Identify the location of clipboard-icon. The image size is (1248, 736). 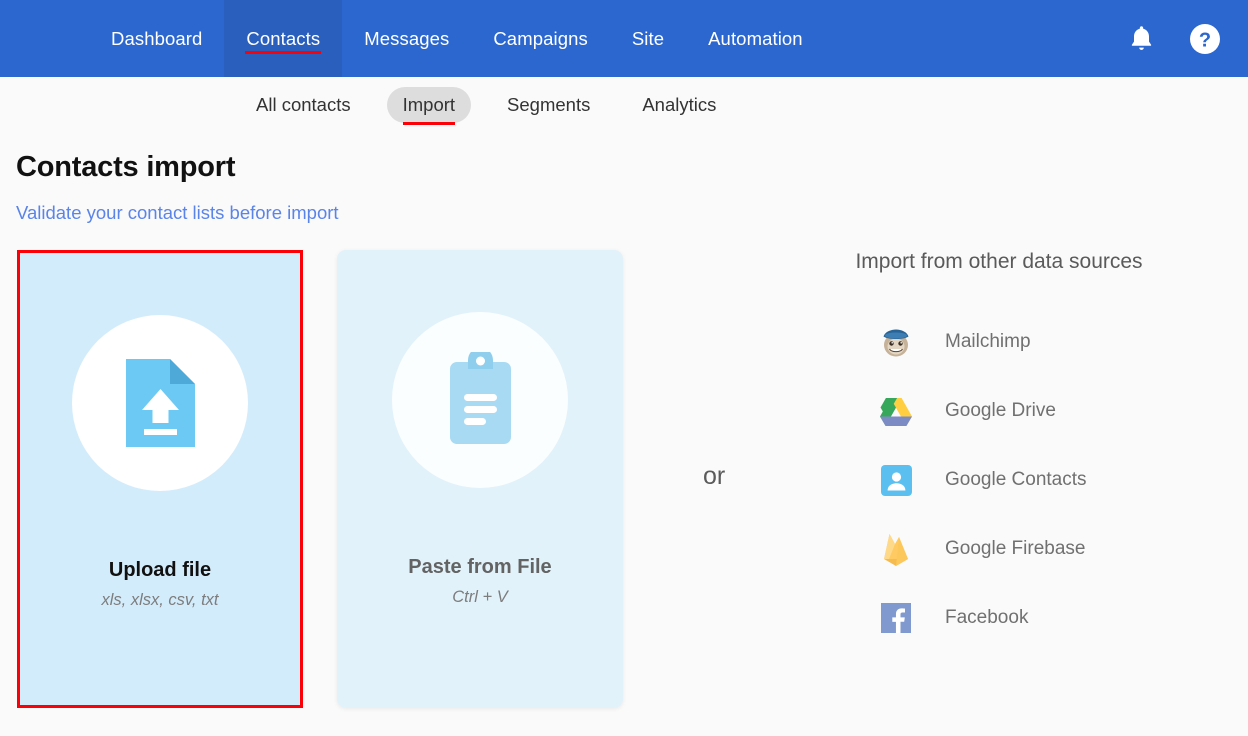
(480, 398).